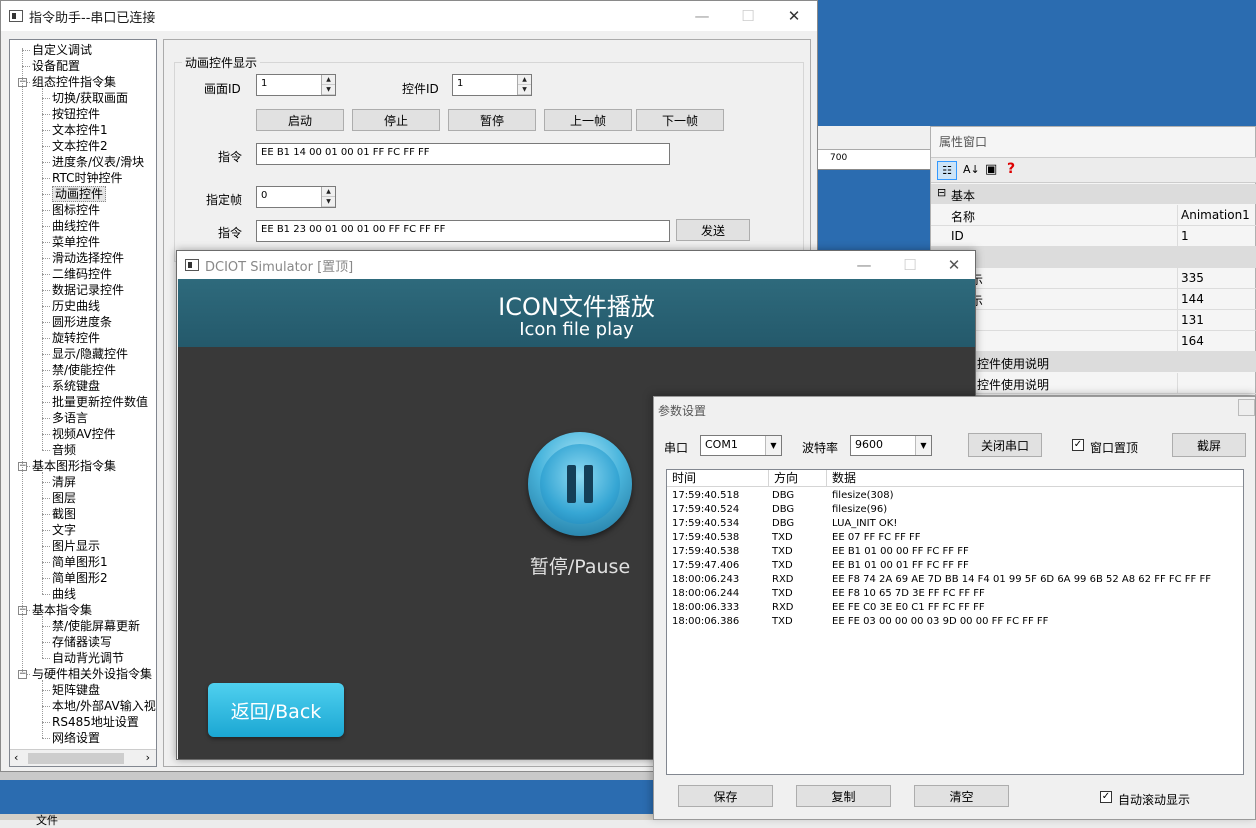 This screenshot has width=1256, height=828. What do you see at coordinates (79, 194) in the screenshot?
I see `tree-item: 动画控件` at bounding box center [79, 194].